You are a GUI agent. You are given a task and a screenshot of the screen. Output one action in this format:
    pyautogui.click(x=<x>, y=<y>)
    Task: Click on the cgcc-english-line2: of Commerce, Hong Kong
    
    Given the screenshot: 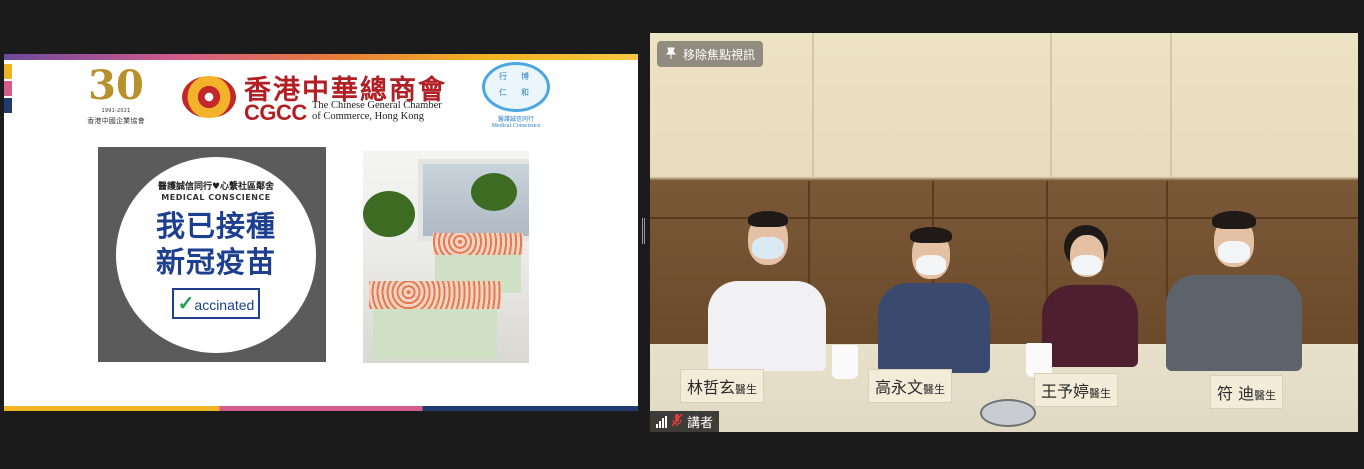 What is the action you would take?
    pyautogui.click(x=368, y=116)
    